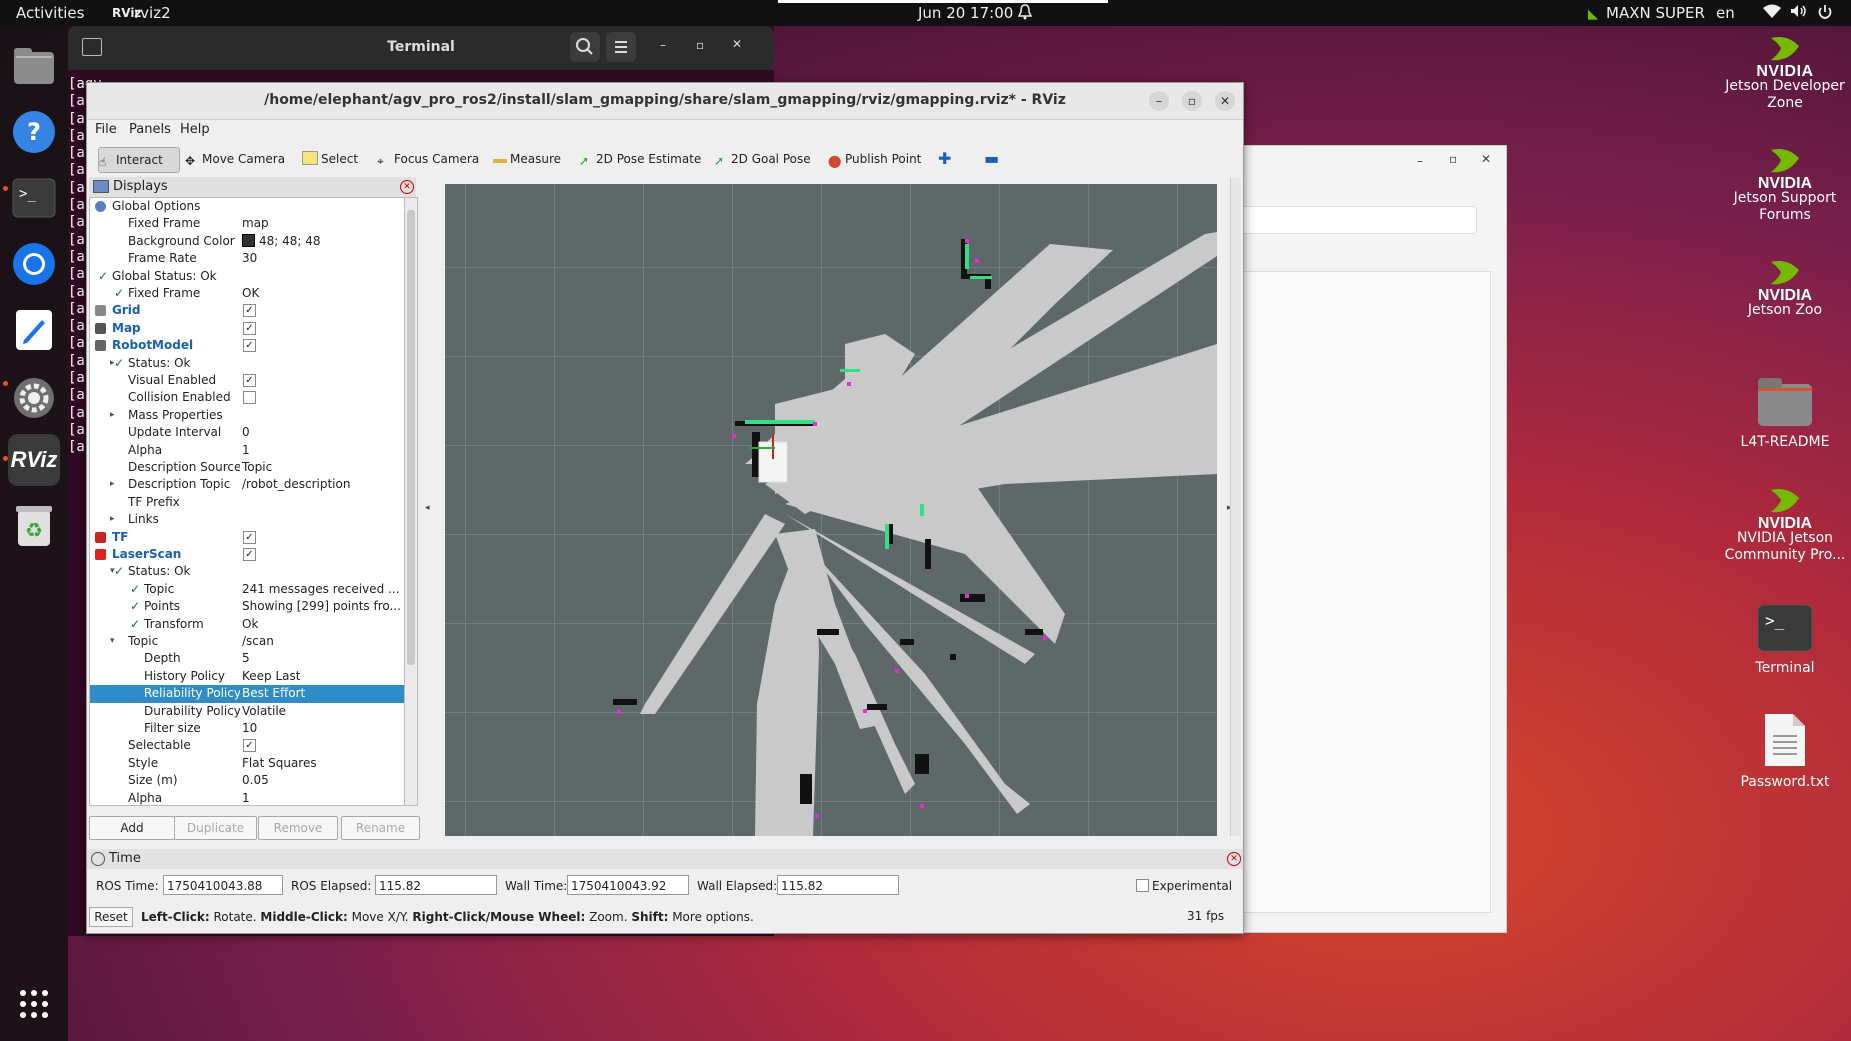 This screenshot has height=1041, width=1851. I want to click on property-value: OK, so click(250, 293).